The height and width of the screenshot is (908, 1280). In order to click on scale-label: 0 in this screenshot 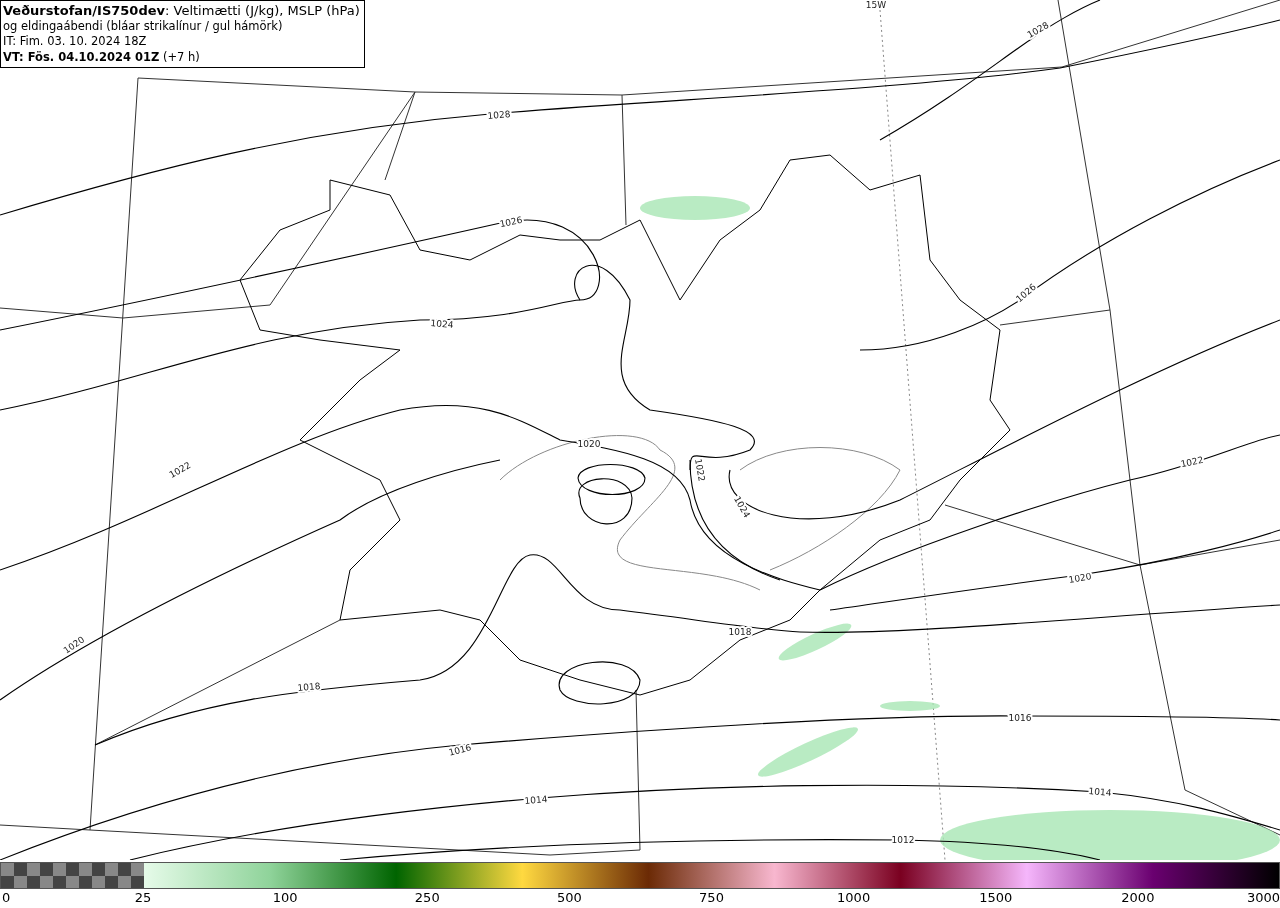, I will do `click(6, 897)`.